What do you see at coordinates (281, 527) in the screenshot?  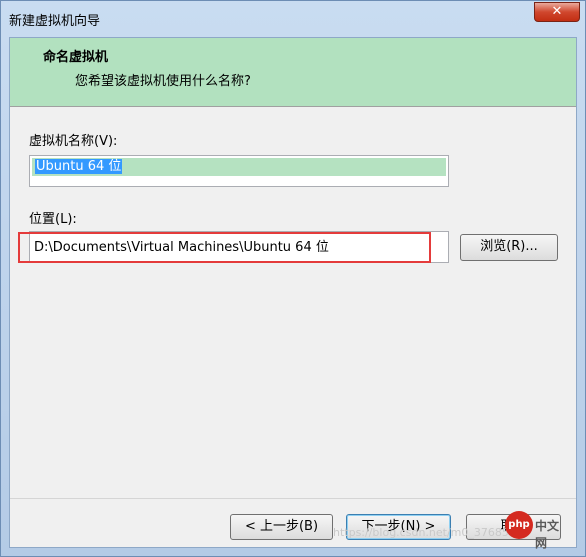 I see `back-button: < 上一步(B)` at bounding box center [281, 527].